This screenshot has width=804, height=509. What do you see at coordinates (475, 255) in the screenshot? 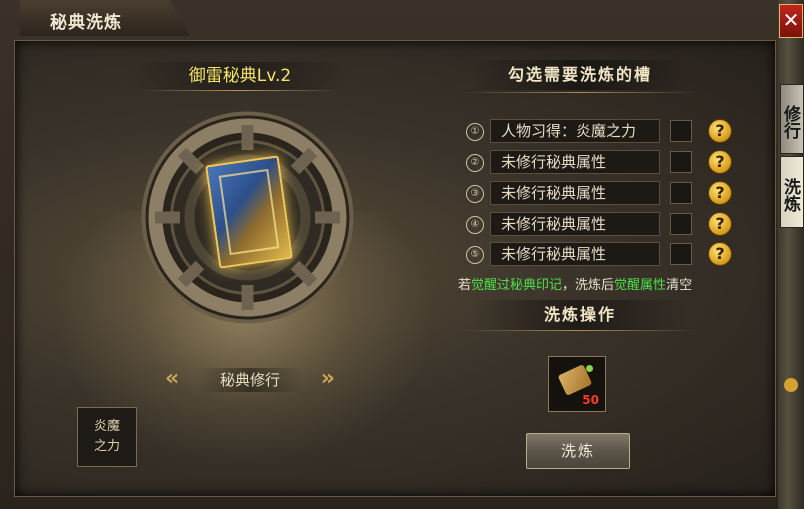
I see `slot-number: ⑤` at bounding box center [475, 255].